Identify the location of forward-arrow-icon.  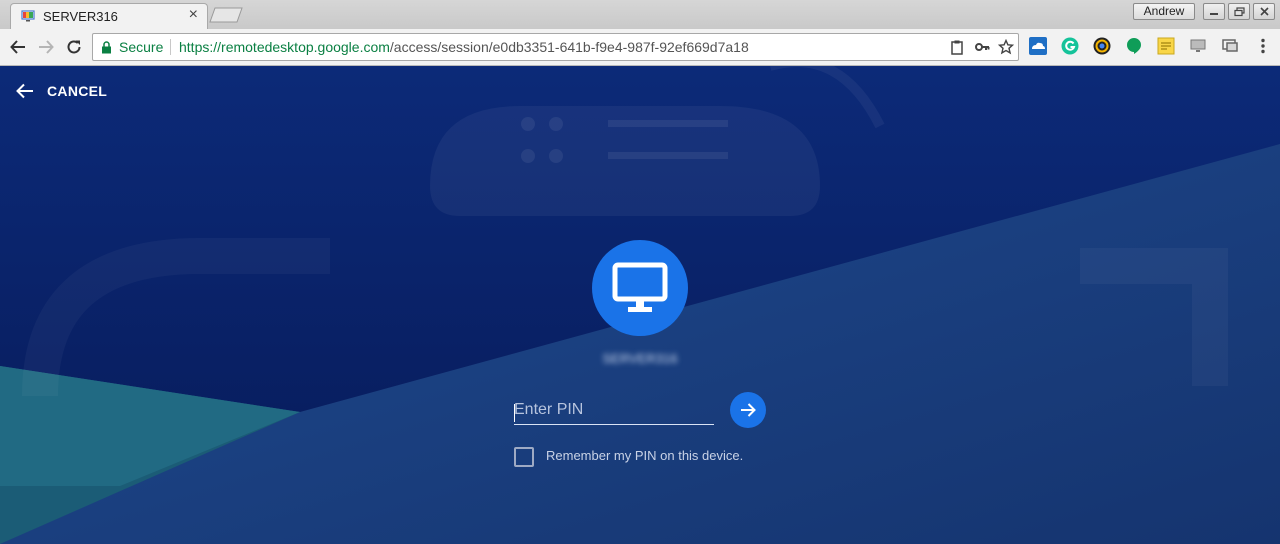
(46, 47).